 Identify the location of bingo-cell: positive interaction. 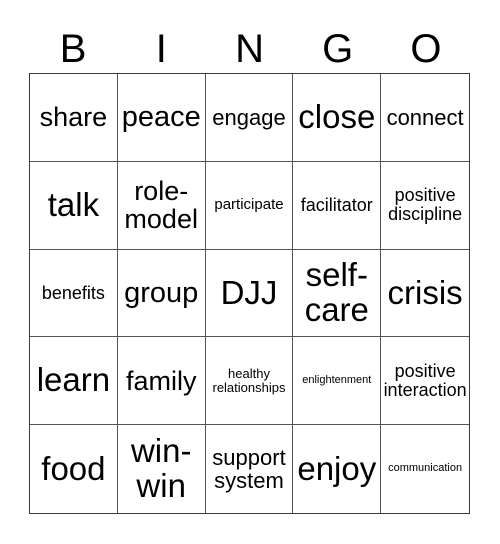
(425, 381).